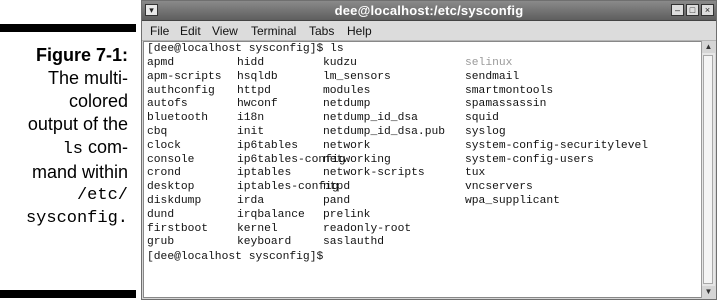 The width and height of the screenshot is (717, 300). What do you see at coordinates (273, 31) in the screenshot?
I see `menu-terminal: Terminal` at bounding box center [273, 31].